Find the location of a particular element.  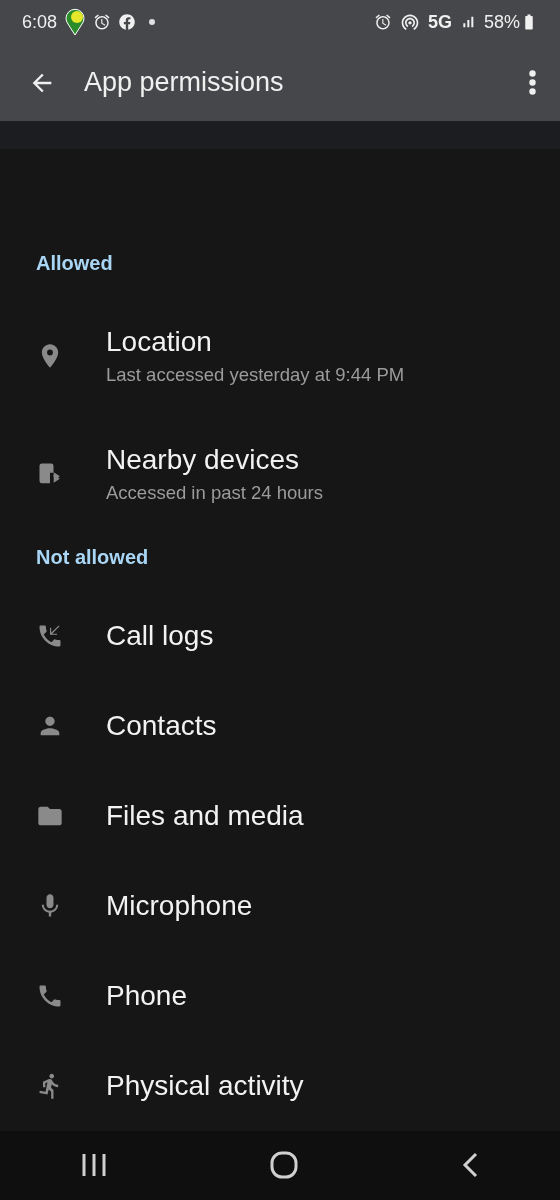

more-options-icon is located at coordinates (532, 82).